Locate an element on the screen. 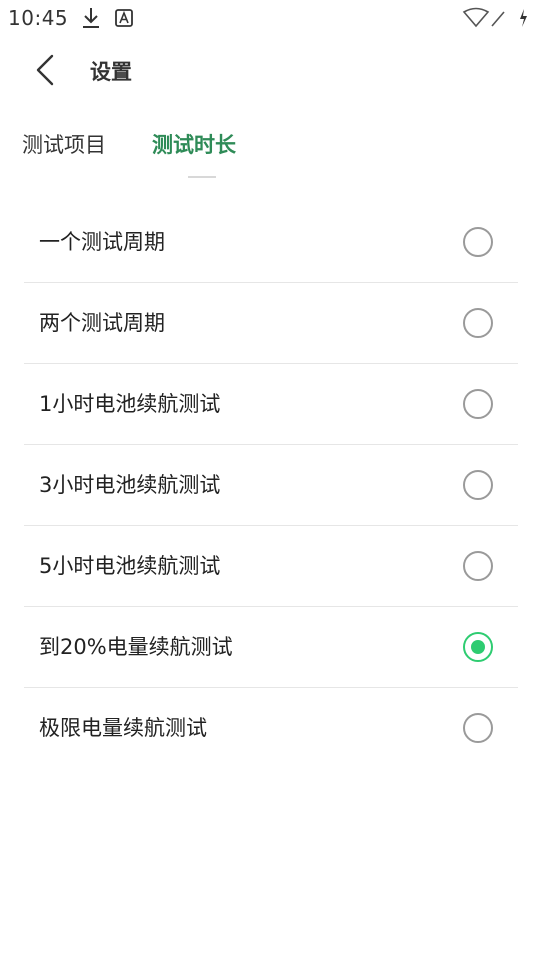  page-title: 设置 is located at coordinates (111, 72).